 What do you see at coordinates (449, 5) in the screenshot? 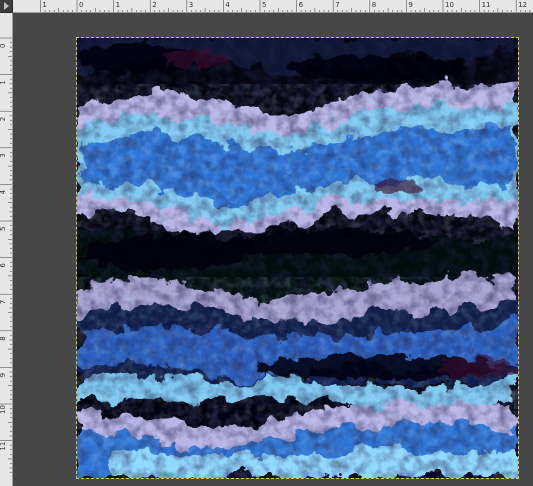
I see `ruler-top-label: 10` at bounding box center [449, 5].